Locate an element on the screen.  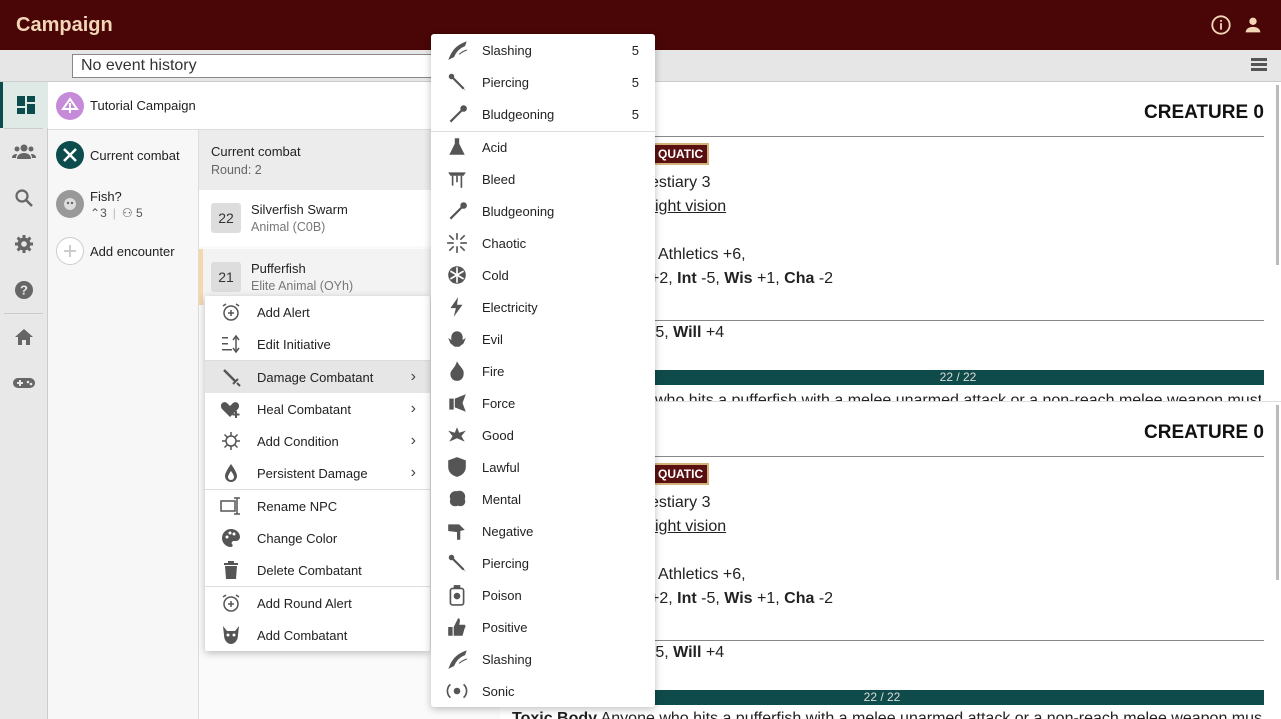
search-icon is located at coordinates (24, 198).